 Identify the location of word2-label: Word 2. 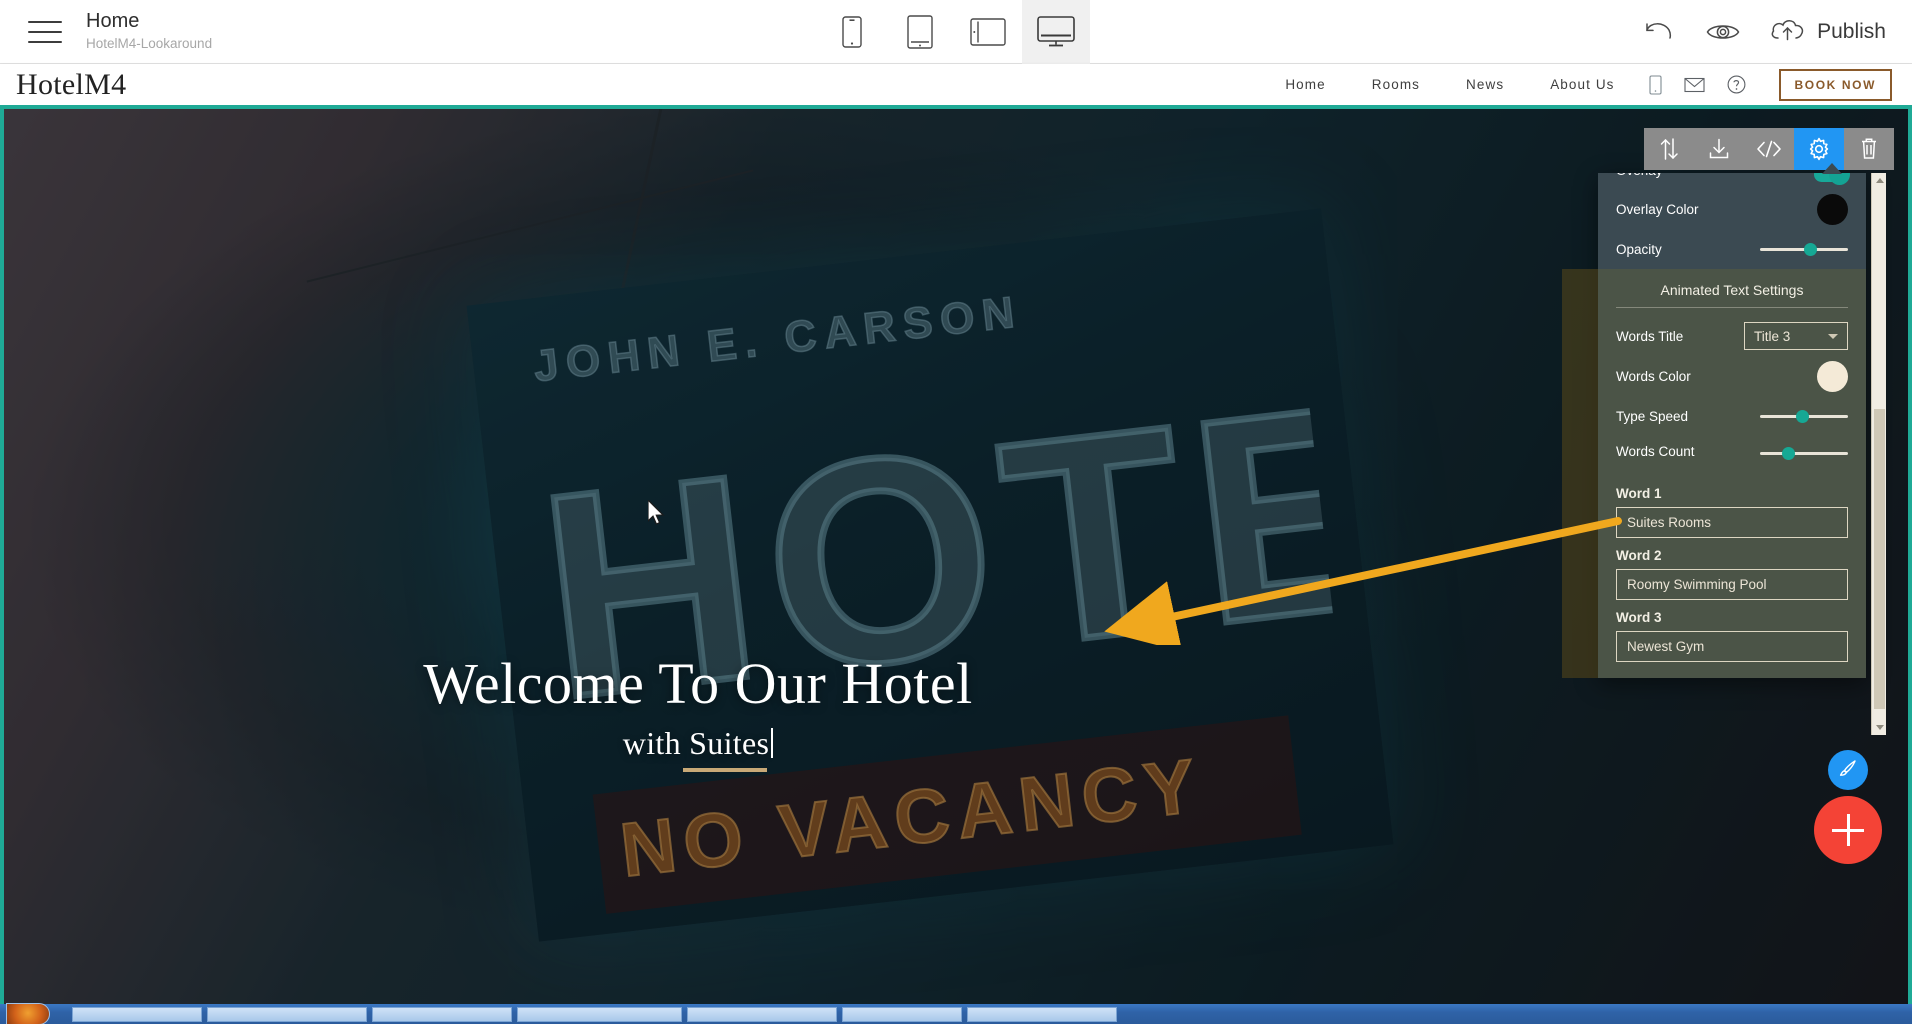
(1639, 555).